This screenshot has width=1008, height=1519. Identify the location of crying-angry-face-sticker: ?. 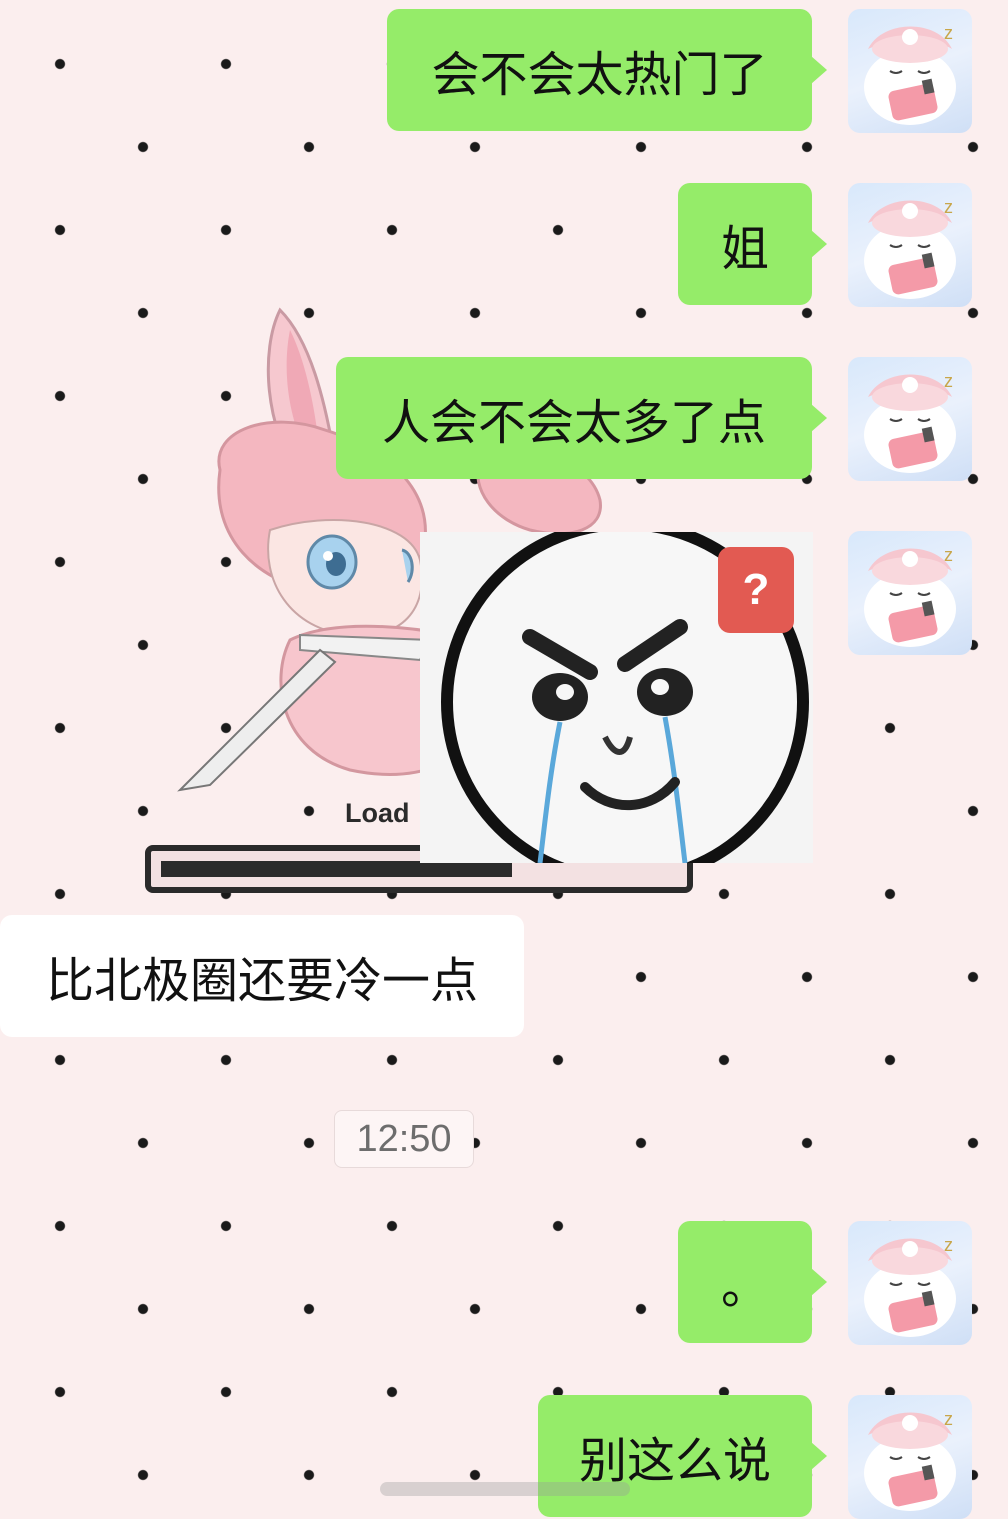
(616, 697).